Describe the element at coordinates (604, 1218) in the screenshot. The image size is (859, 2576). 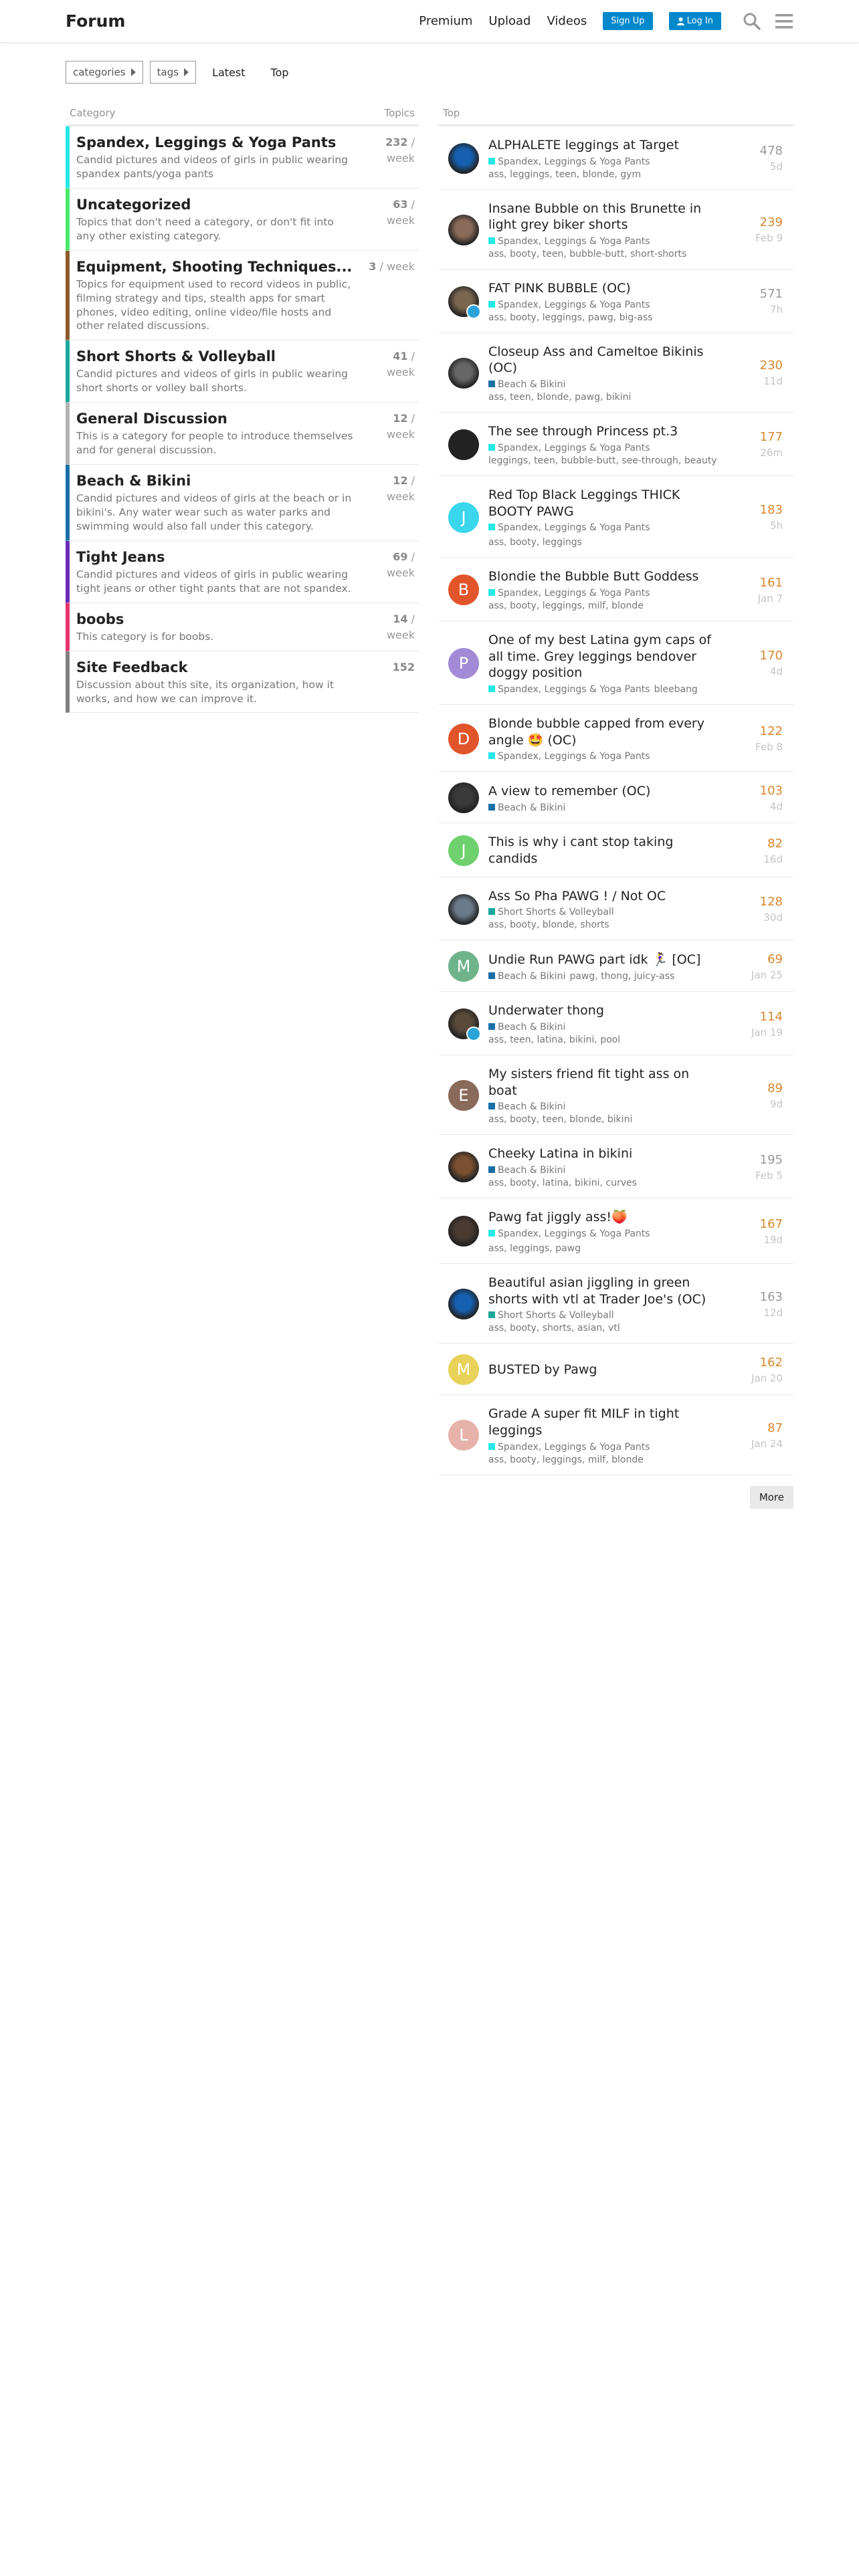
I see `topic-title: Pawg fat jiggly ass!🍑` at that location.